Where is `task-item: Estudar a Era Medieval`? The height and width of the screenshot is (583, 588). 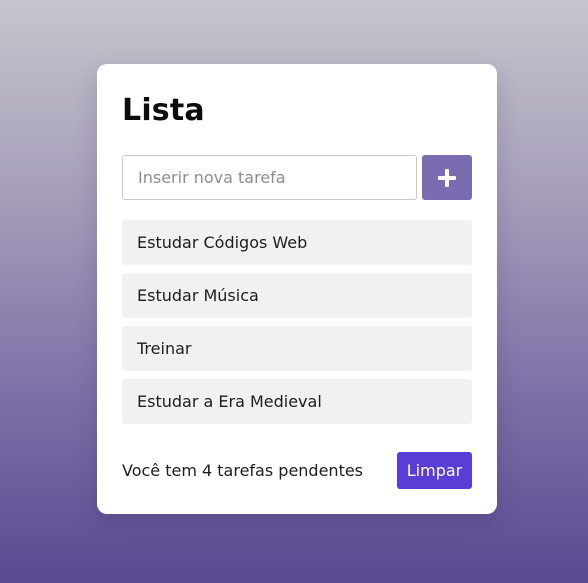
task-item: Estudar a Era Medieval is located at coordinates (297, 401).